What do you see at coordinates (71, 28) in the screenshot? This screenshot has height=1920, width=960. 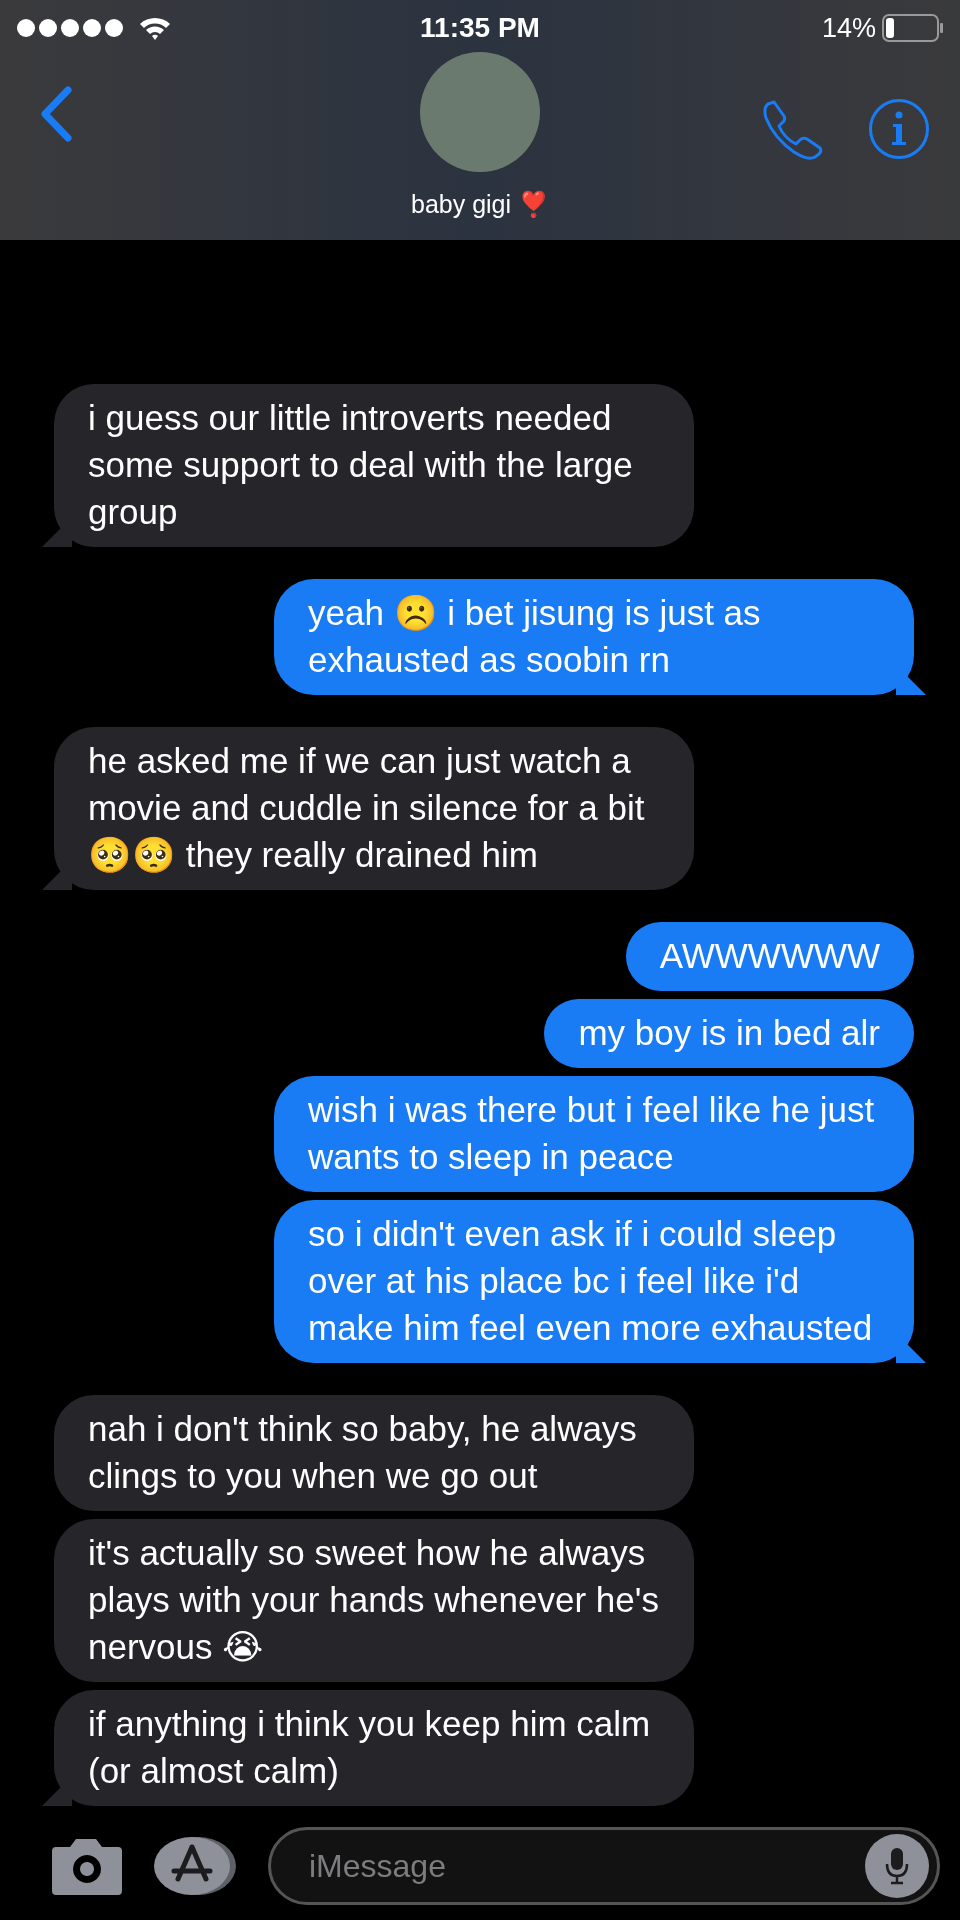 I see `signal-icon` at bounding box center [71, 28].